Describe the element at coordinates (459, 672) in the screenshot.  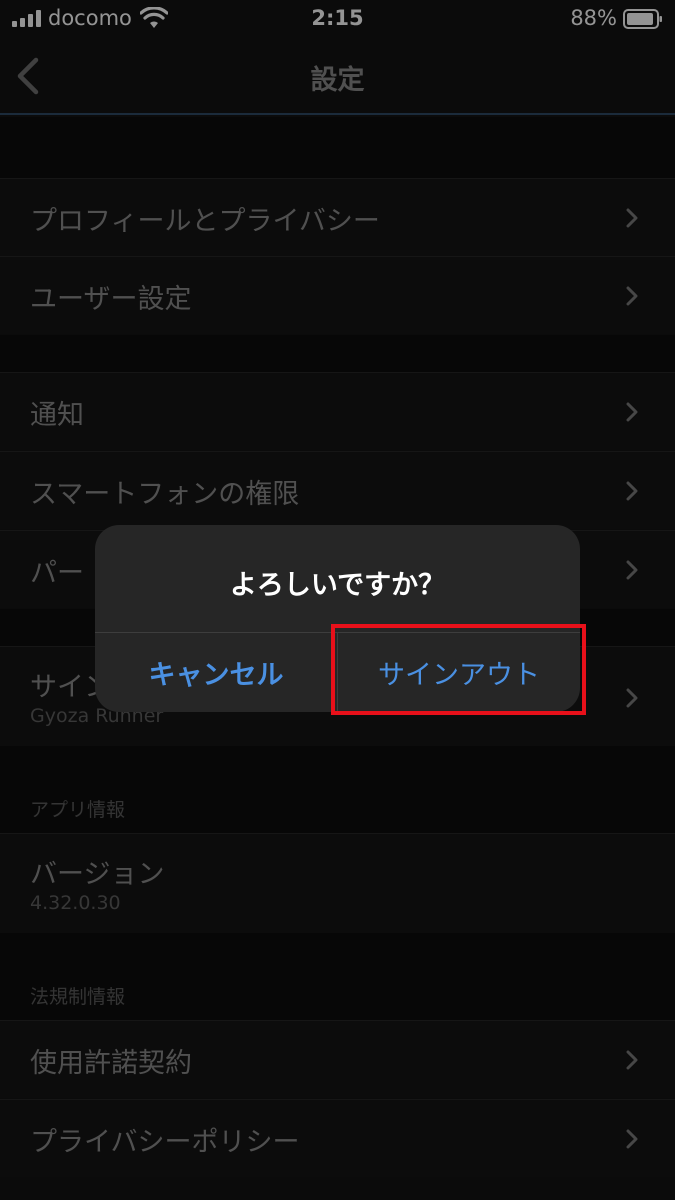
I see `sign-out-button: サインアウト` at that location.